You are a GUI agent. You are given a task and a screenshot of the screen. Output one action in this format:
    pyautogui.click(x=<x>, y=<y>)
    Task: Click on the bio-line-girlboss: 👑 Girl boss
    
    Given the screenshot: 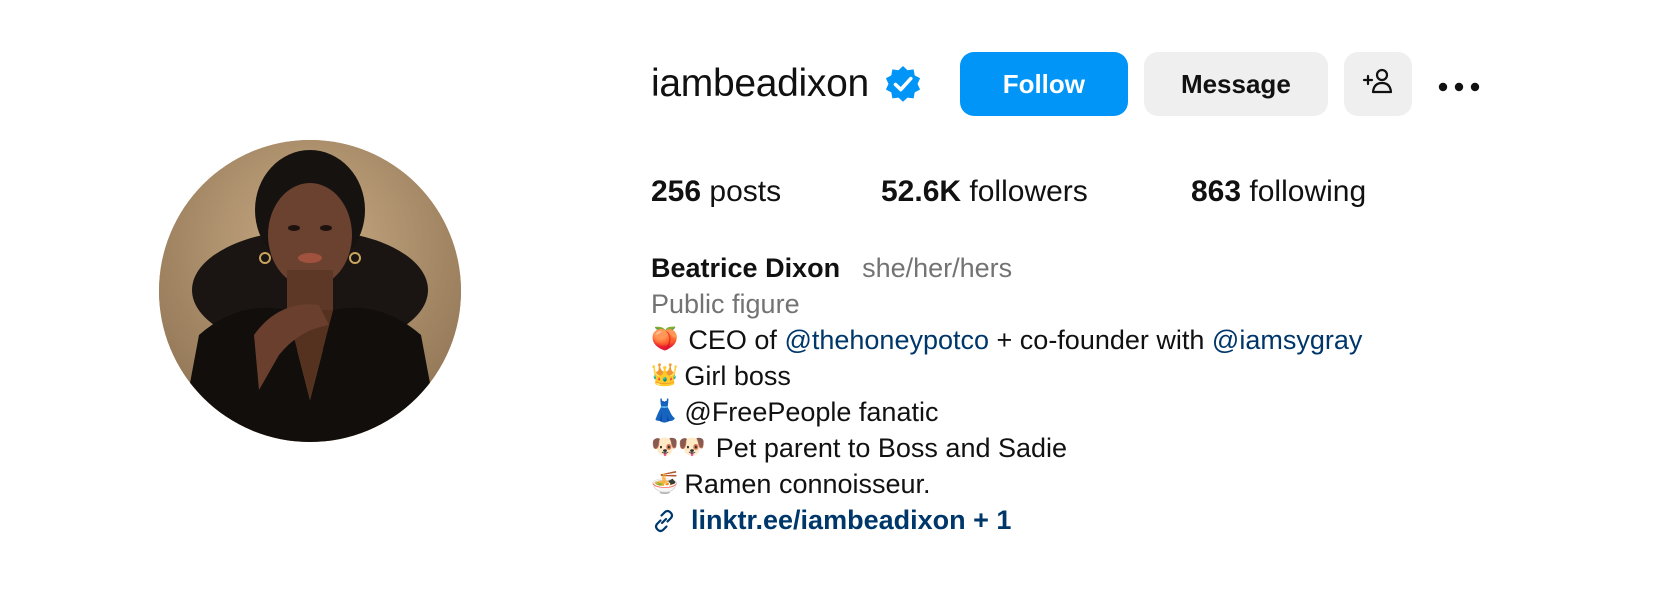 What is the action you would take?
    pyautogui.click(x=1006, y=376)
    